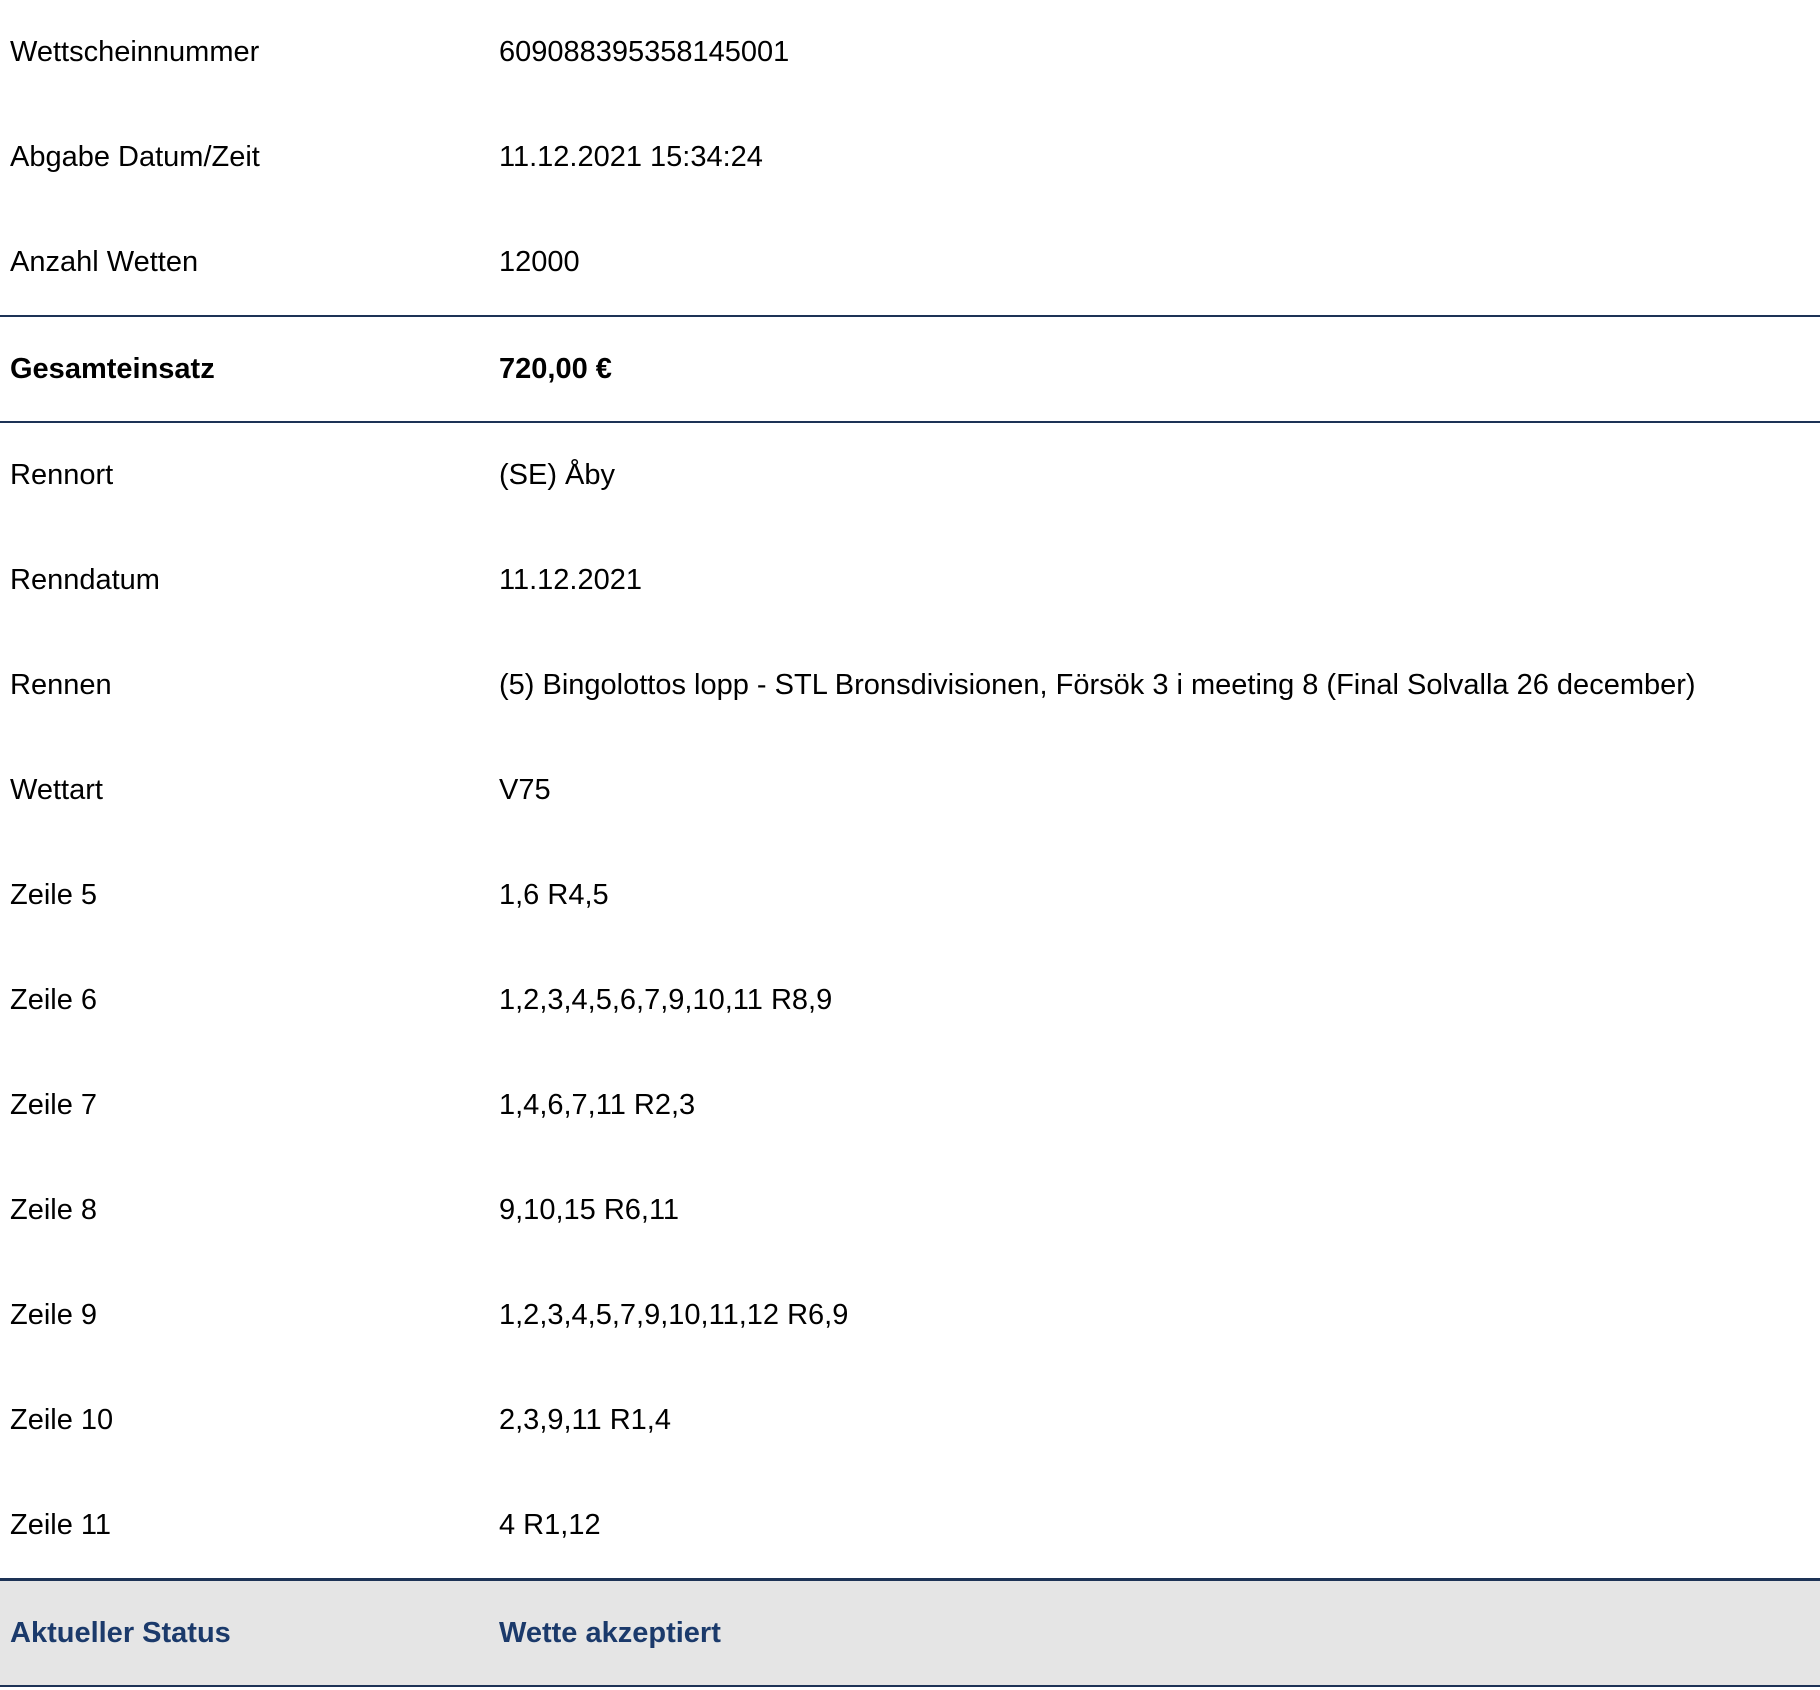 The image size is (1820, 1690). I want to click on bet-type-row: Wettart V75, so click(910, 790).